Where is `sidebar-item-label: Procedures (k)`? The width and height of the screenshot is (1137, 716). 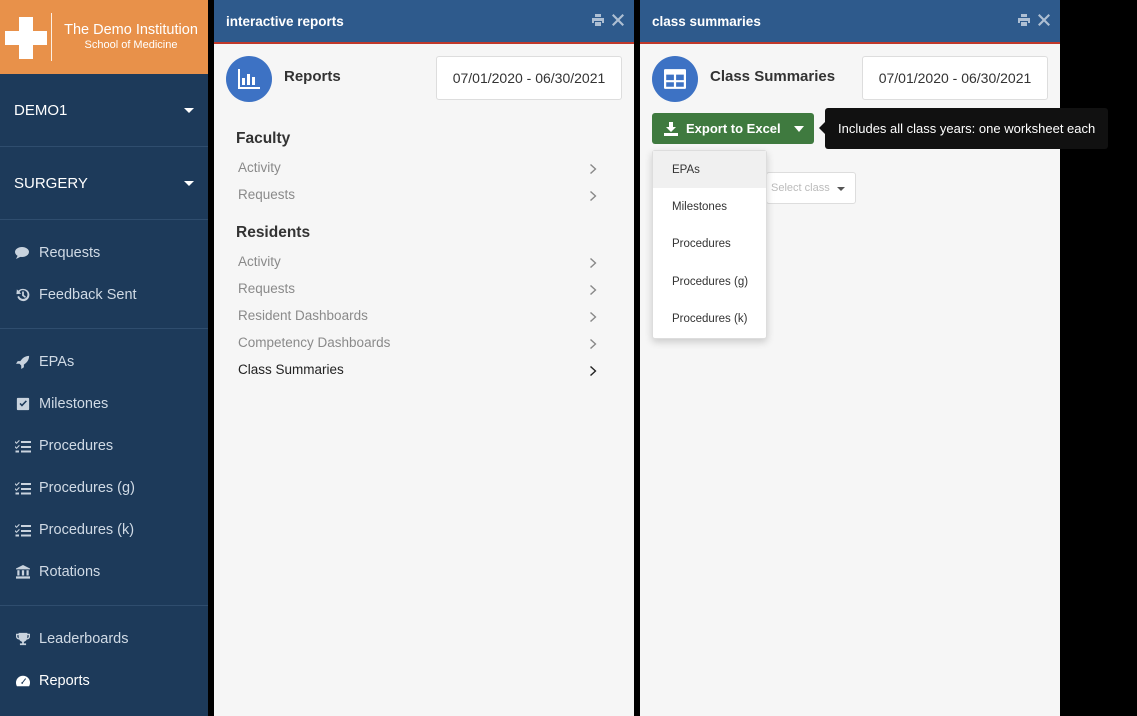
sidebar-item-label: Procedures (k) is located at coordinates (87, 530).